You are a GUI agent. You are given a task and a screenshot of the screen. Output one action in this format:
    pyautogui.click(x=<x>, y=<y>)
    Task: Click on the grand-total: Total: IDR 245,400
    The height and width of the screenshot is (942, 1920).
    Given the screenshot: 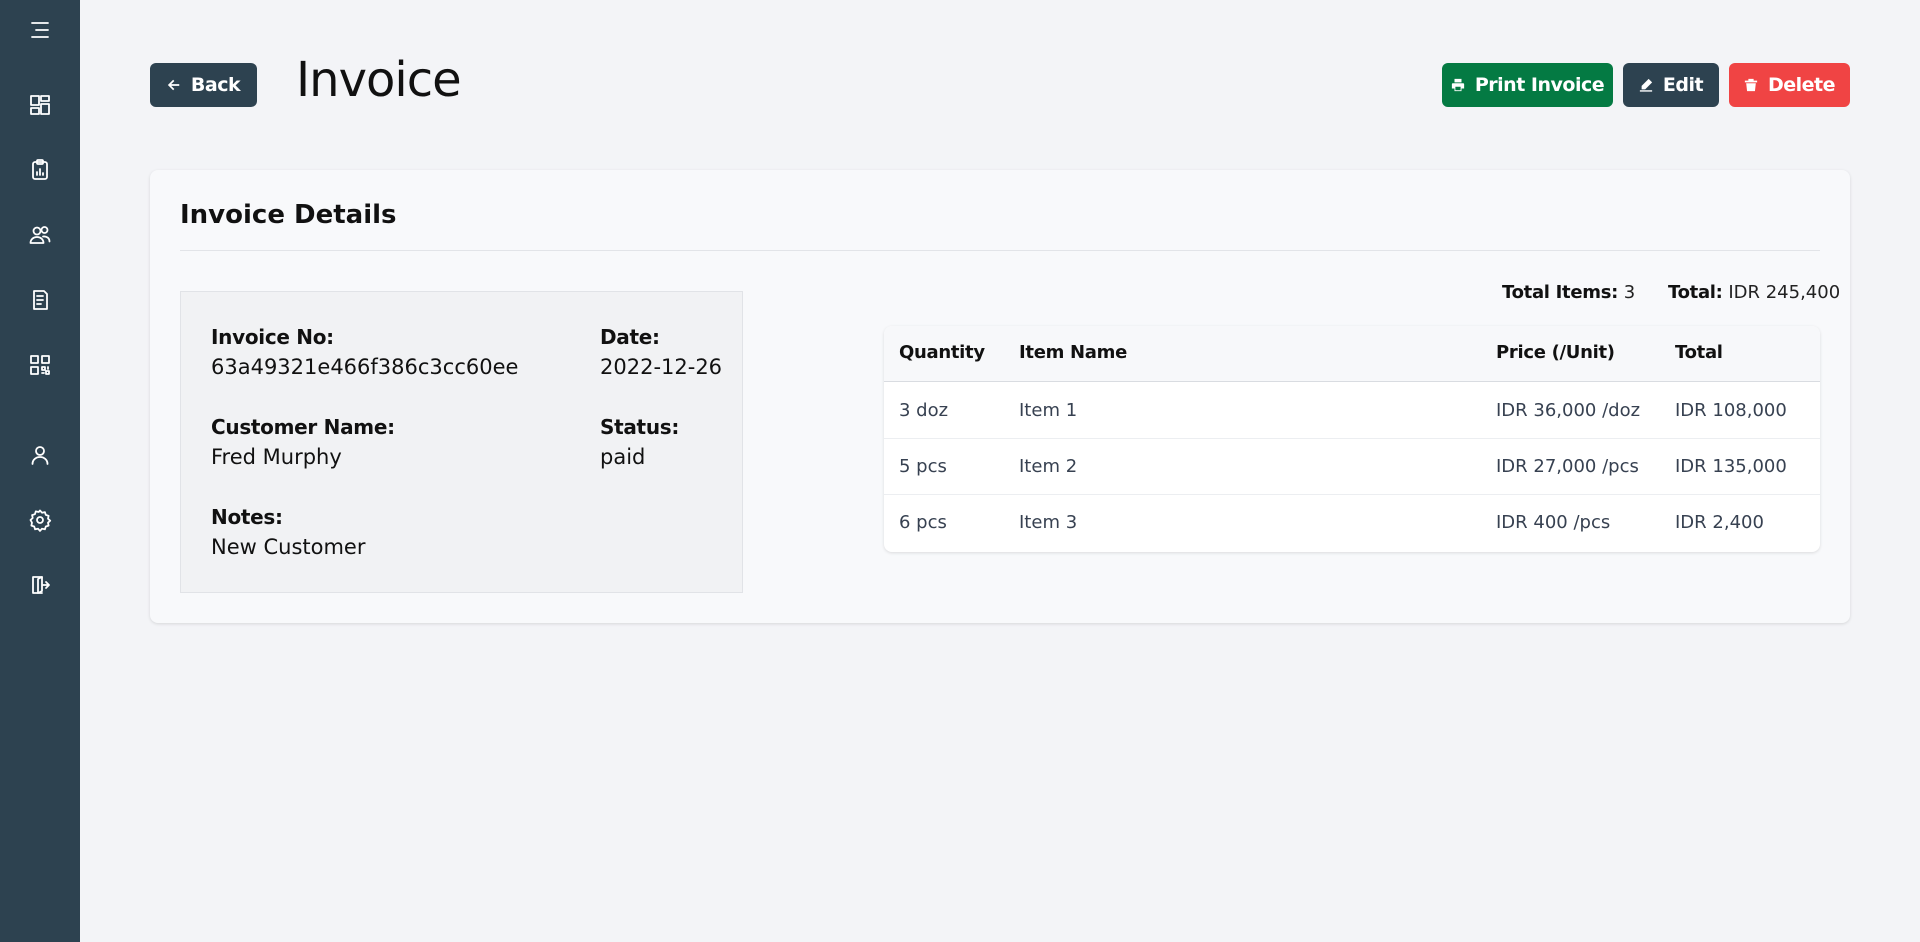 What is the action you would take?
    pyautogui.click(x=1754, y=292)
    